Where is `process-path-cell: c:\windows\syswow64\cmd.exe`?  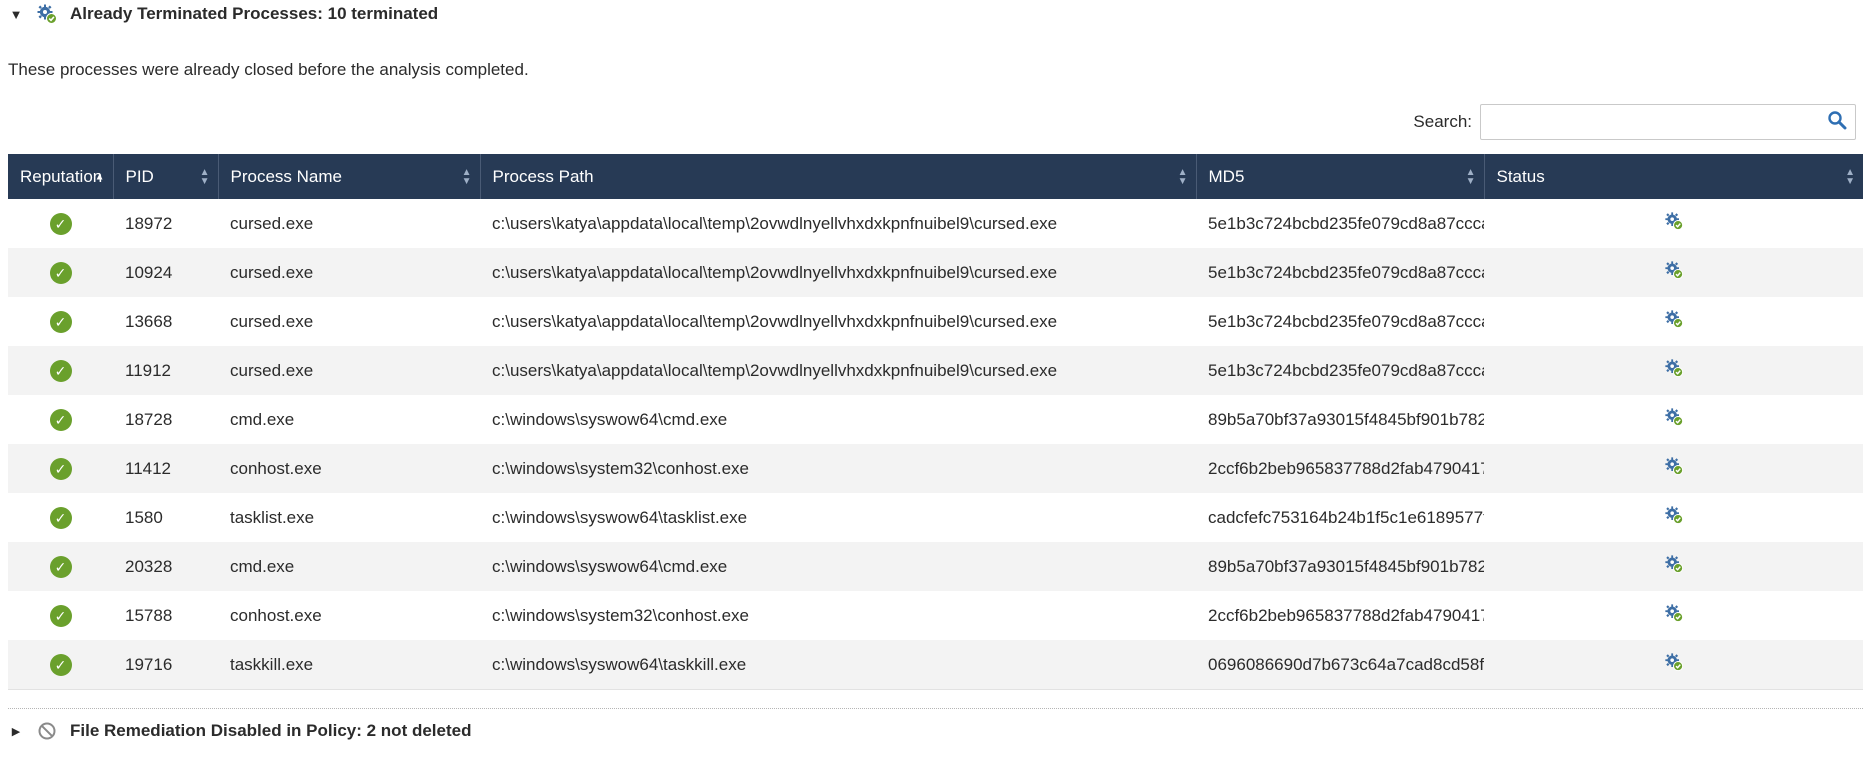
process-path-cell: c:\windows\syswow64\cmd.exe is located at coordinates (838, 566).